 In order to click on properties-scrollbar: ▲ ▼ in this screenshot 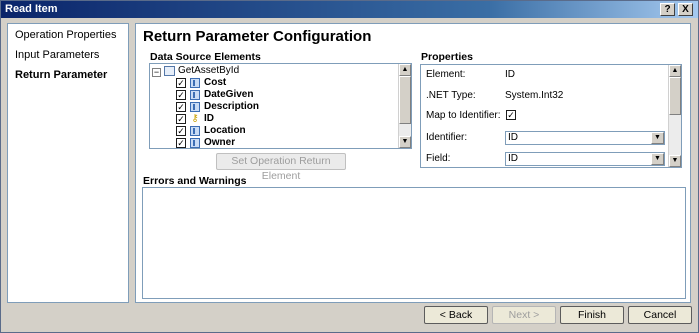, I will do `click(674, 116)`.